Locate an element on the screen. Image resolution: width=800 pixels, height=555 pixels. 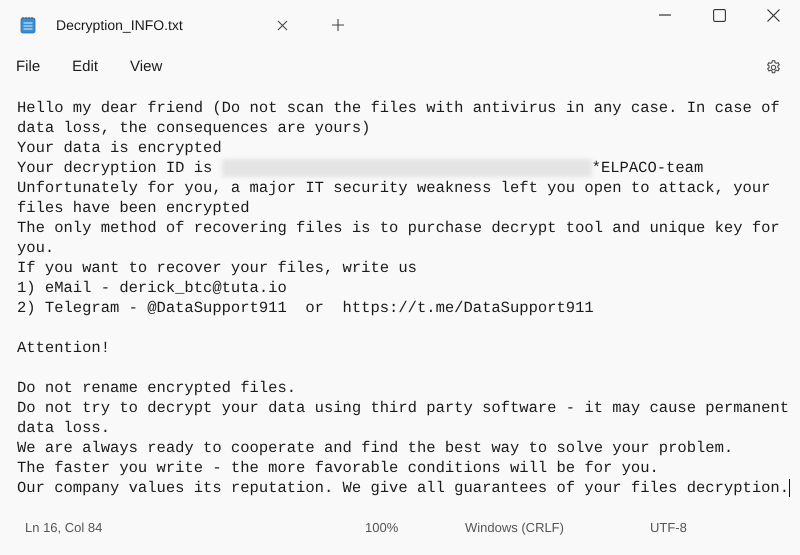
text-line: The faster you write - the more favorable conditions will be for you. is located at coordinates (338, 468).